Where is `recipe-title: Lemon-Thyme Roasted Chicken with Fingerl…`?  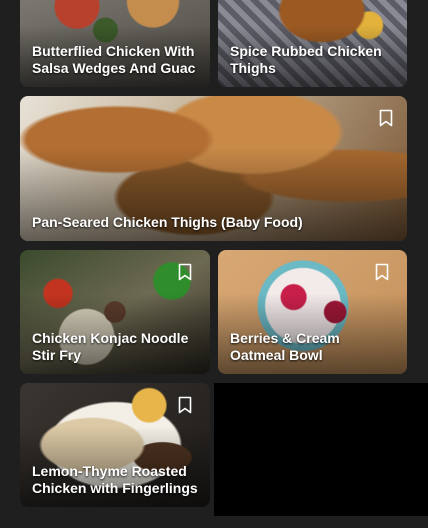 recipe-title: Lemon-Thyme Roasted Chicken with Fingerl… is located at coordinates (115, 479).